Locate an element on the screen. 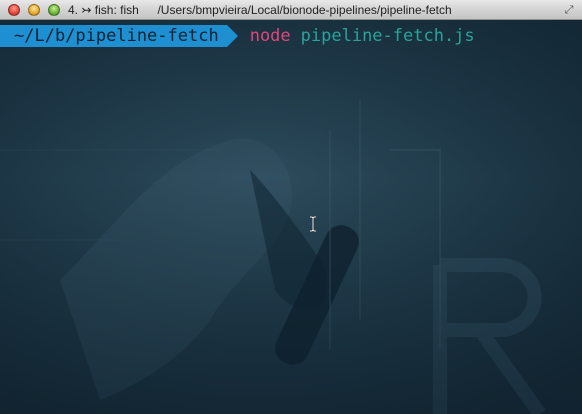  prompt-arrow-icon is located at coordinates (232, 36).